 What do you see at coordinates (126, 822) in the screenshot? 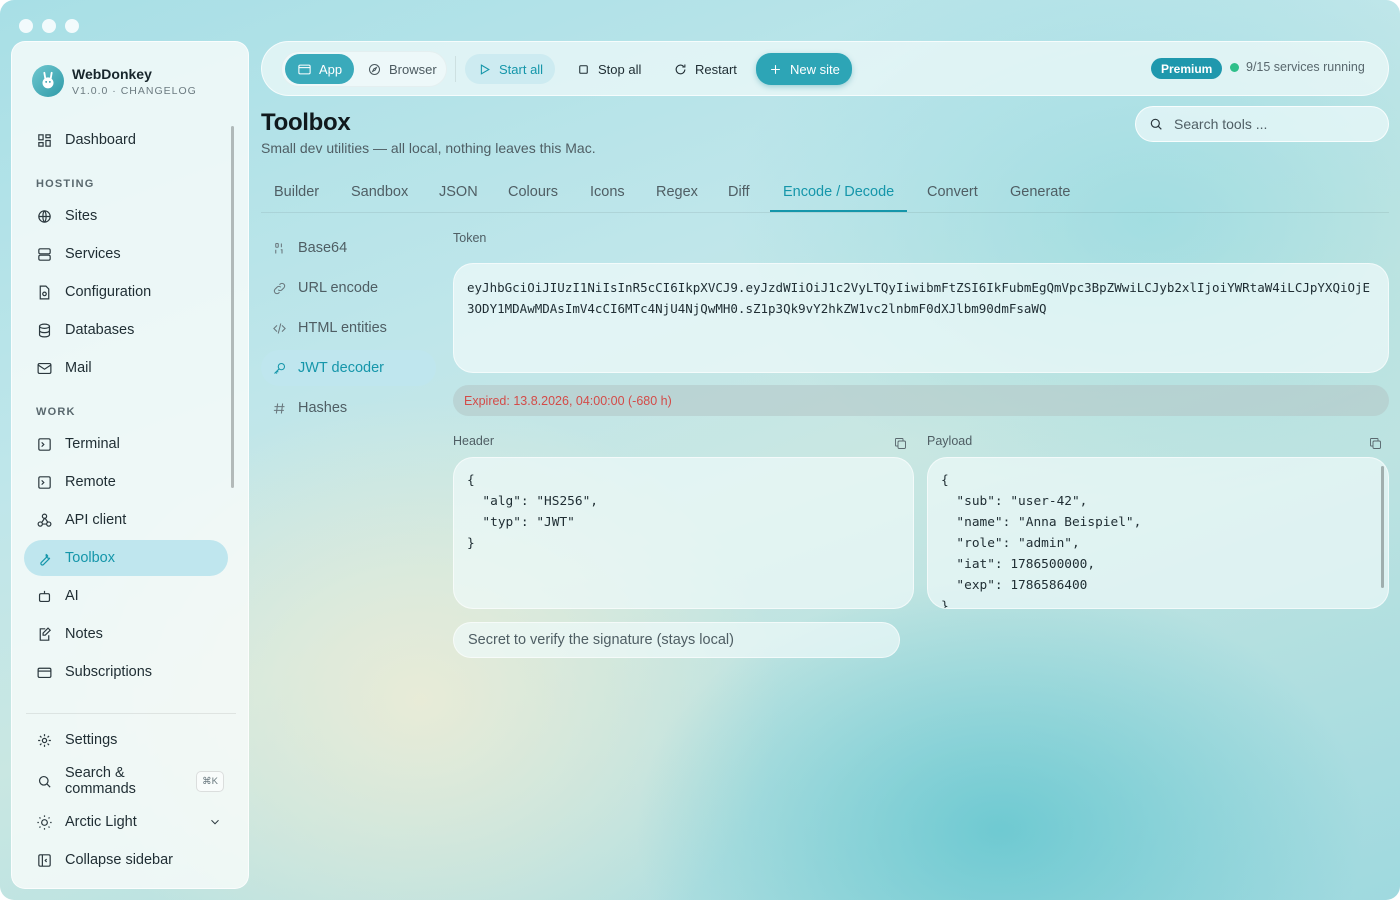
I see `theme-selector: Arctic Light` at bounding box center [126, 822].